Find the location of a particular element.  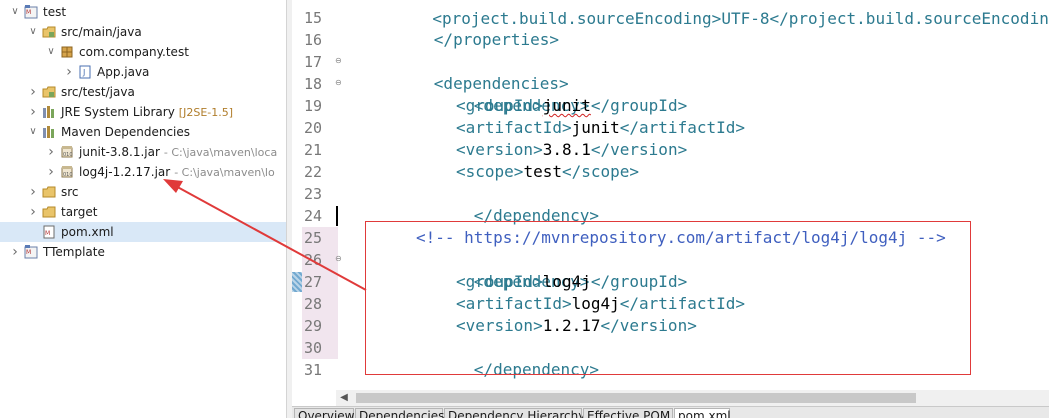

tree-item-label: JRE System Library [J2SE-1.5] is located at coordinates (147, 112).